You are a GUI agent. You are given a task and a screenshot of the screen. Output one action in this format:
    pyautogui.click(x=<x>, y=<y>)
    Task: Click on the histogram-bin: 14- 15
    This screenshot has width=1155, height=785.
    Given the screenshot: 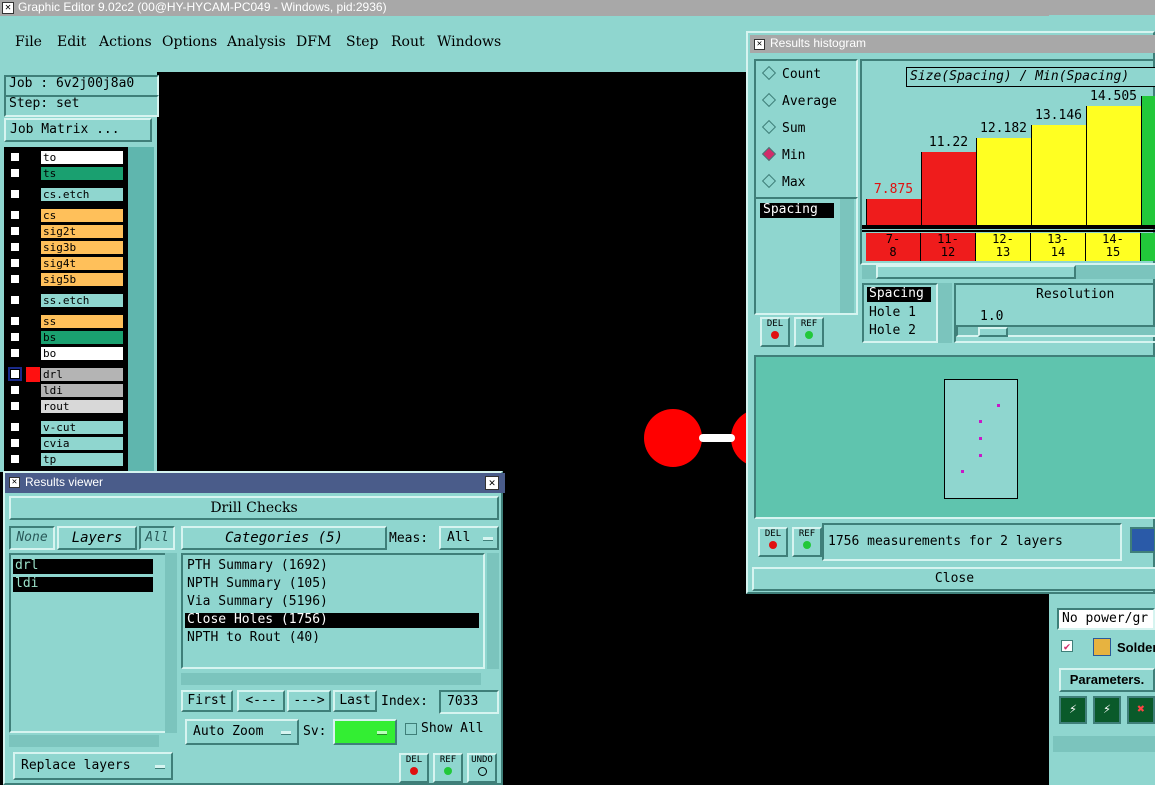 What is the action you would take?
    pyautogui.click(x=1113, y=247)
    